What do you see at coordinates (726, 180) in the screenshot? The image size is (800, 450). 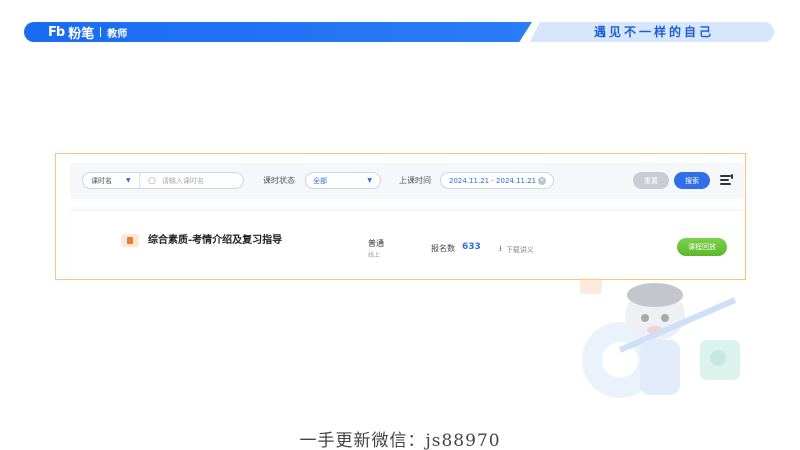 I see `menu-icon` at bounding box center [726, 180].